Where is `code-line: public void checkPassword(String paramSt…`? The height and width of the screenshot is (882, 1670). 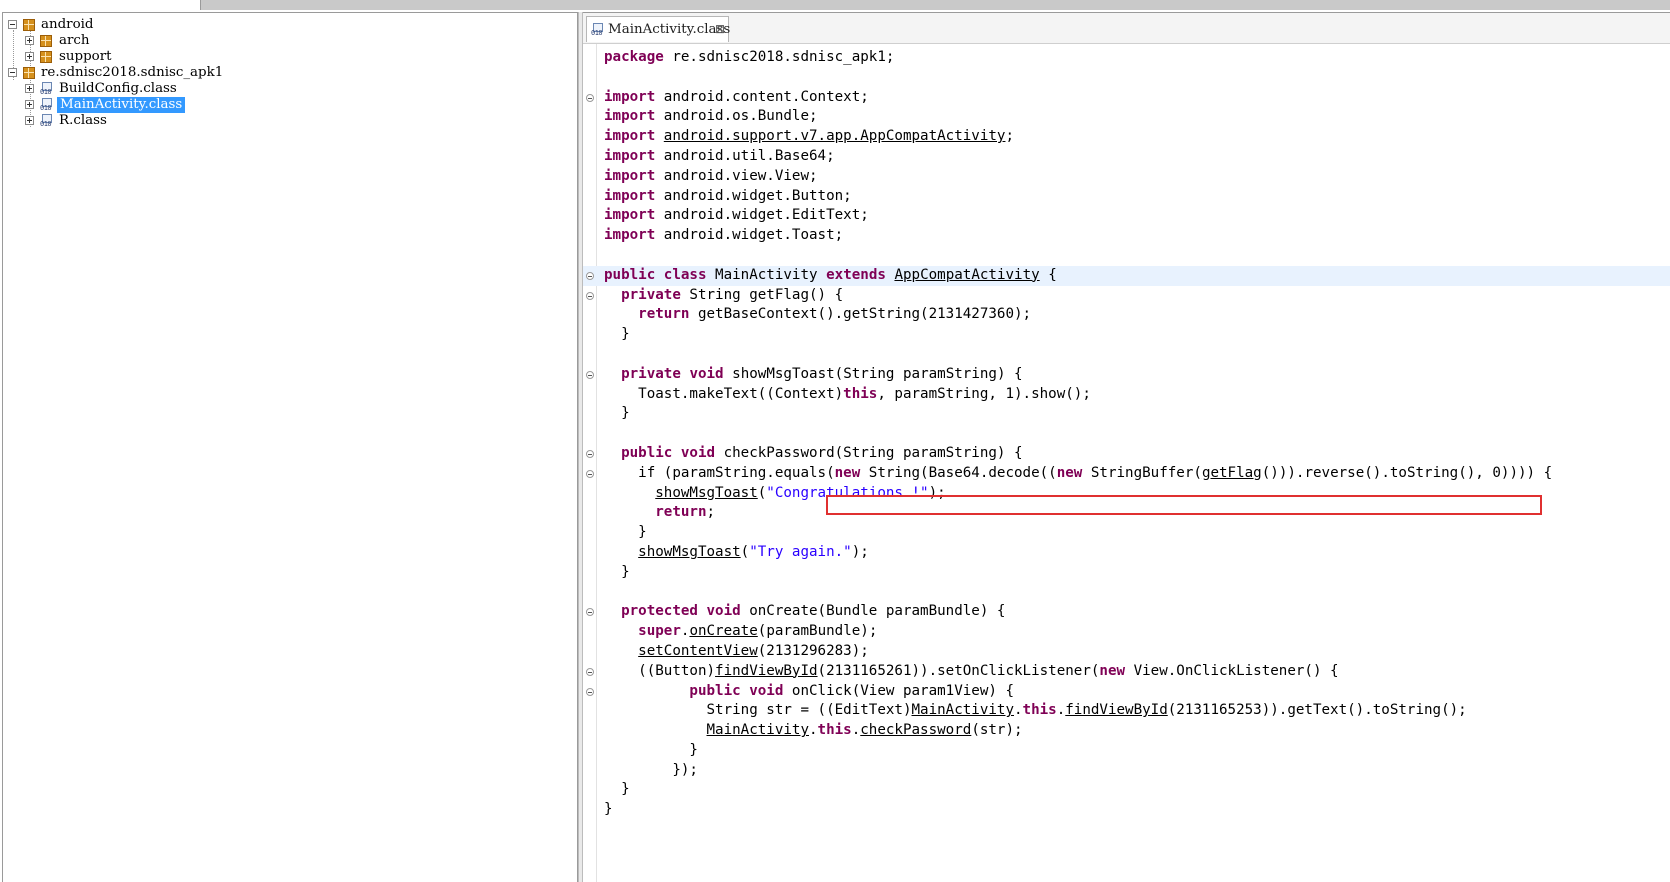
code-line: public void checkPassword(String paramSt… is located at coordinates (1126, 454).